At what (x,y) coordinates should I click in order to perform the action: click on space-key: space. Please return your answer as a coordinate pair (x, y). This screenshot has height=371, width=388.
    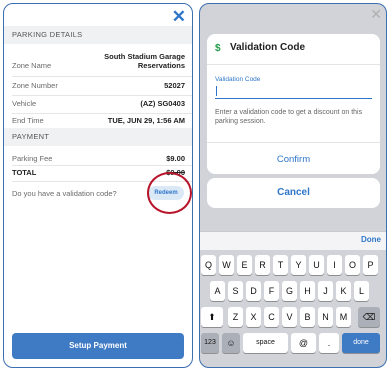
    Looking at the image, I should click on (265, 343).